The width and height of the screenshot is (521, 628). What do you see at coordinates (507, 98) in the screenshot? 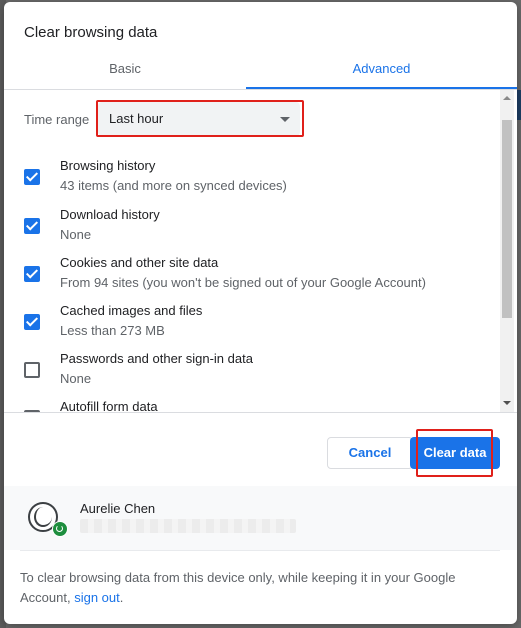
I see `scroll-up-arrow-icon` at bounding box center [507, 98].